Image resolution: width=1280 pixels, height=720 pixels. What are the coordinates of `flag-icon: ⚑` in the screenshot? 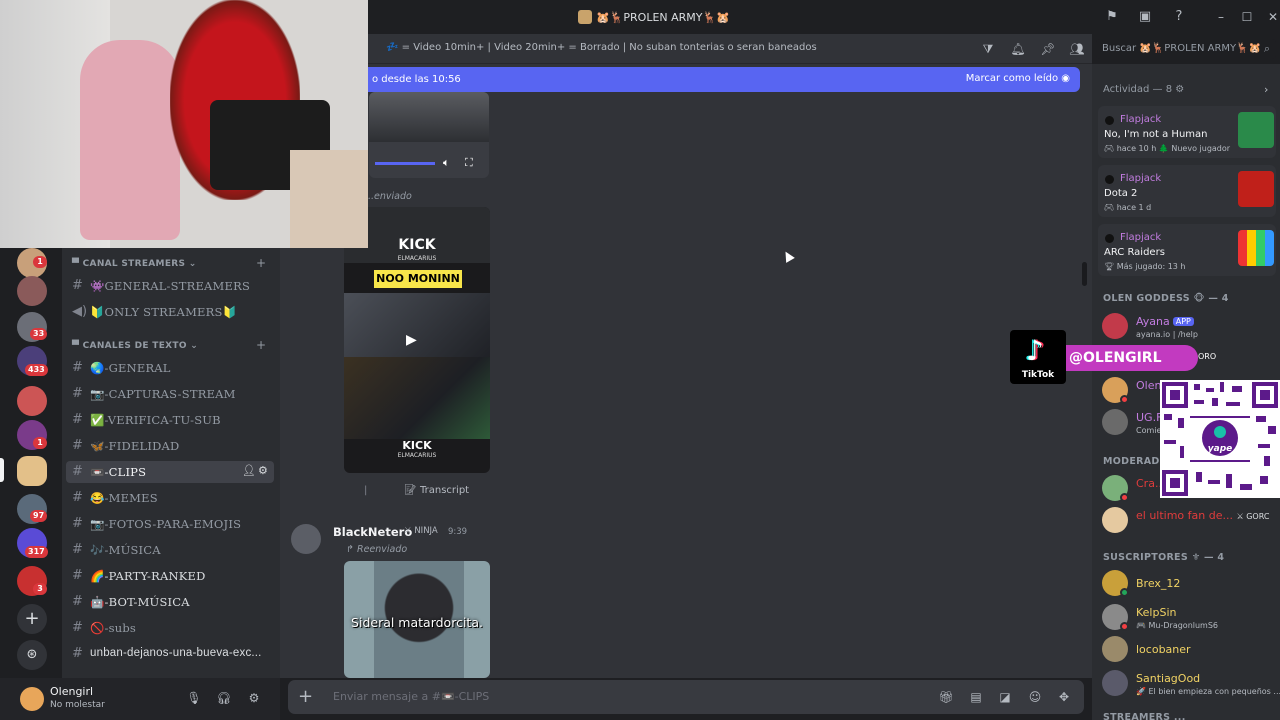 It's located at (1112, 17).